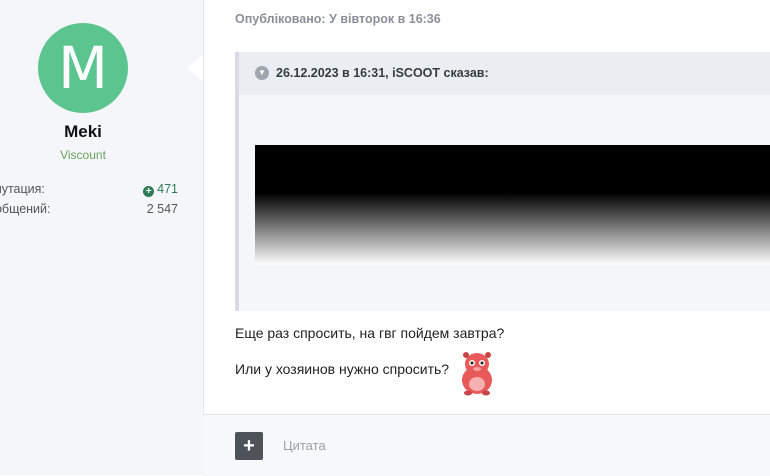  What do you see at coordinates (22, 189) in the screenshot?
I see `reputation-label: епутация:` at bounding box center [22, 189].